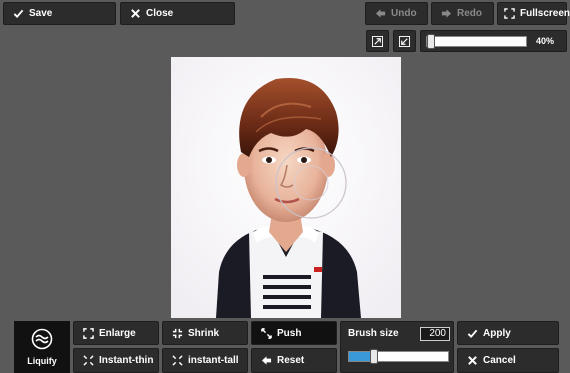 The image size is (570, 373). I want to click on cancel-button: Cancel, so click(508, 360).